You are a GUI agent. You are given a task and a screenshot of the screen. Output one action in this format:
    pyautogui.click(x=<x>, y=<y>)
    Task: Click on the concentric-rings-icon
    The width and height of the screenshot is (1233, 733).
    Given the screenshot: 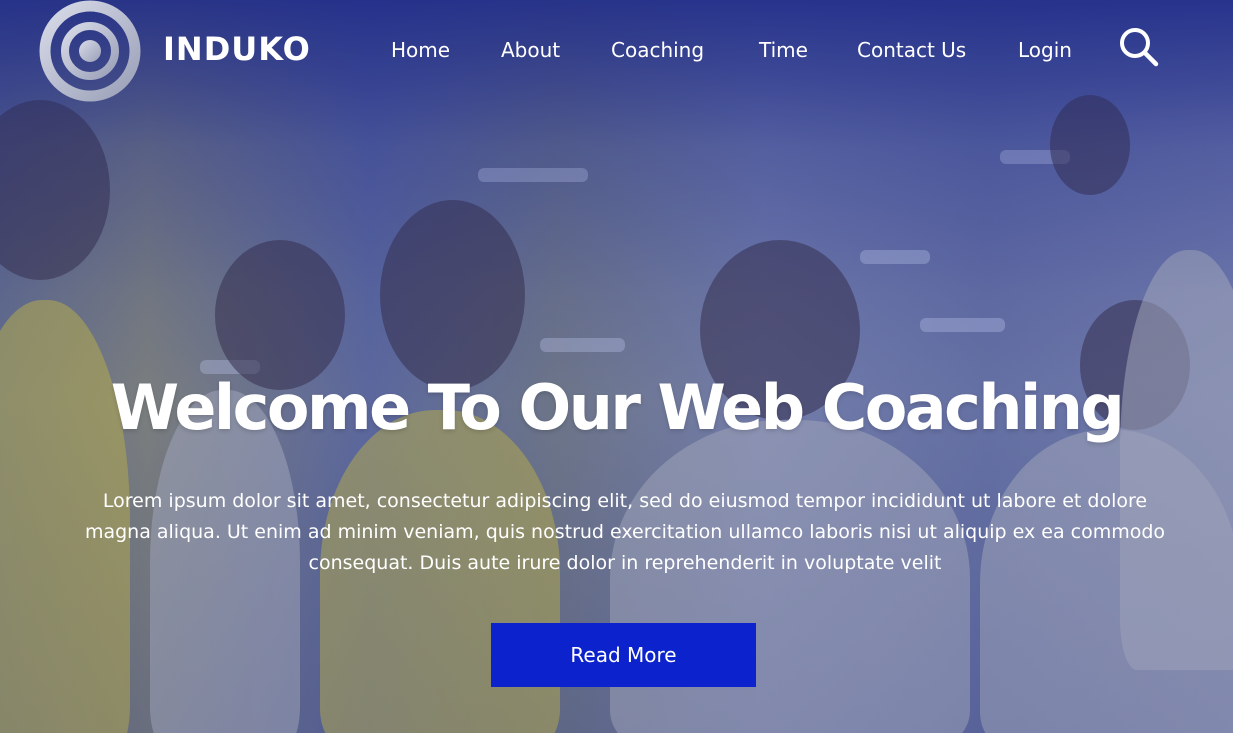 What is the action you would take?
    pyautogui.click(x=90, y=51)
    